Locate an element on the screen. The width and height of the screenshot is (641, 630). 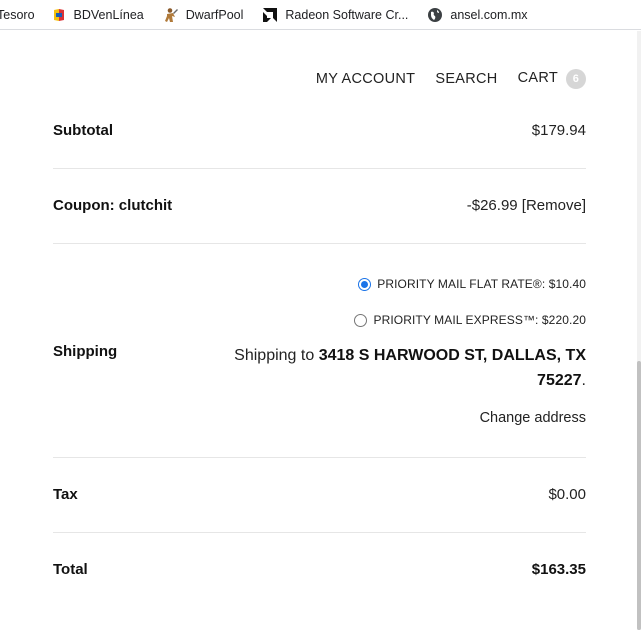
bookmark-label: Tesoro is located at coordinates (17, 14).